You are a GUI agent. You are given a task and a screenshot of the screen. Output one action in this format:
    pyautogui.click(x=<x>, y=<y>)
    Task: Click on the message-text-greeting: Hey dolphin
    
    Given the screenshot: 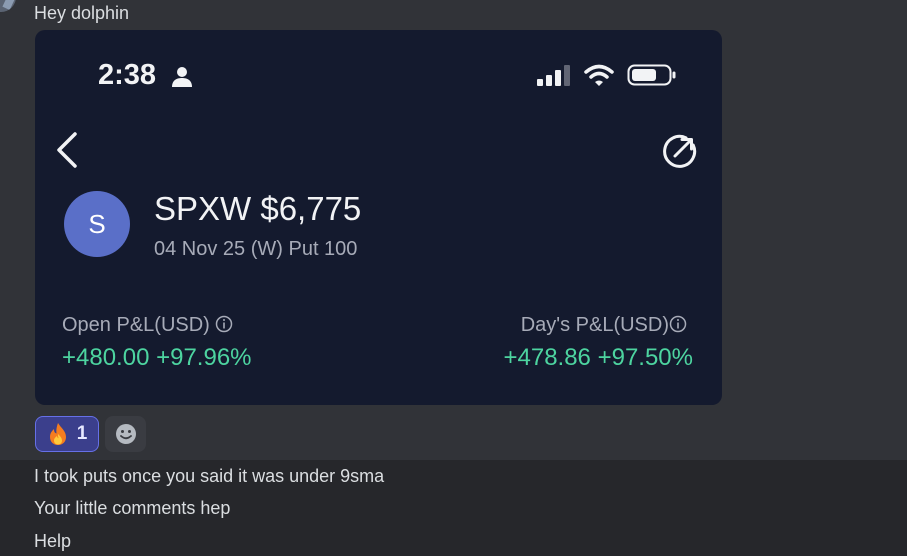 What is the action you would take?
    pyautogui.click(x=82, y=13)
    